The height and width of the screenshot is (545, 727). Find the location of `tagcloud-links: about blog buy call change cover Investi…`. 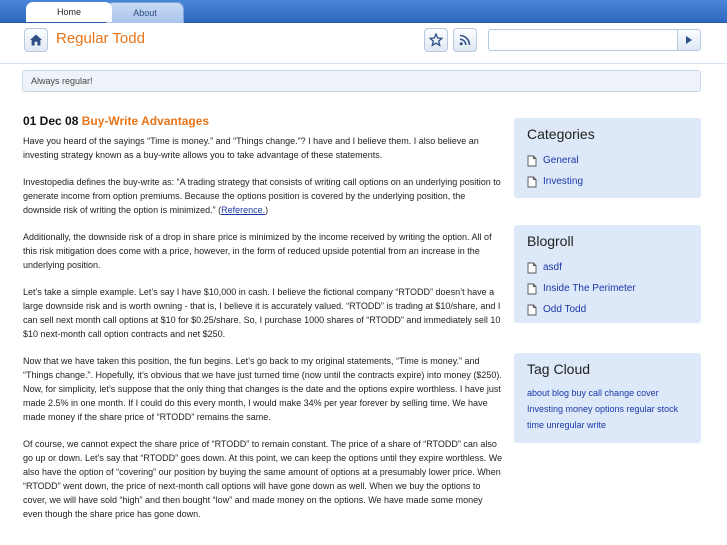

tagcloud-links: about blog buy call change cover Investi… is located at coordinates (607, 409).